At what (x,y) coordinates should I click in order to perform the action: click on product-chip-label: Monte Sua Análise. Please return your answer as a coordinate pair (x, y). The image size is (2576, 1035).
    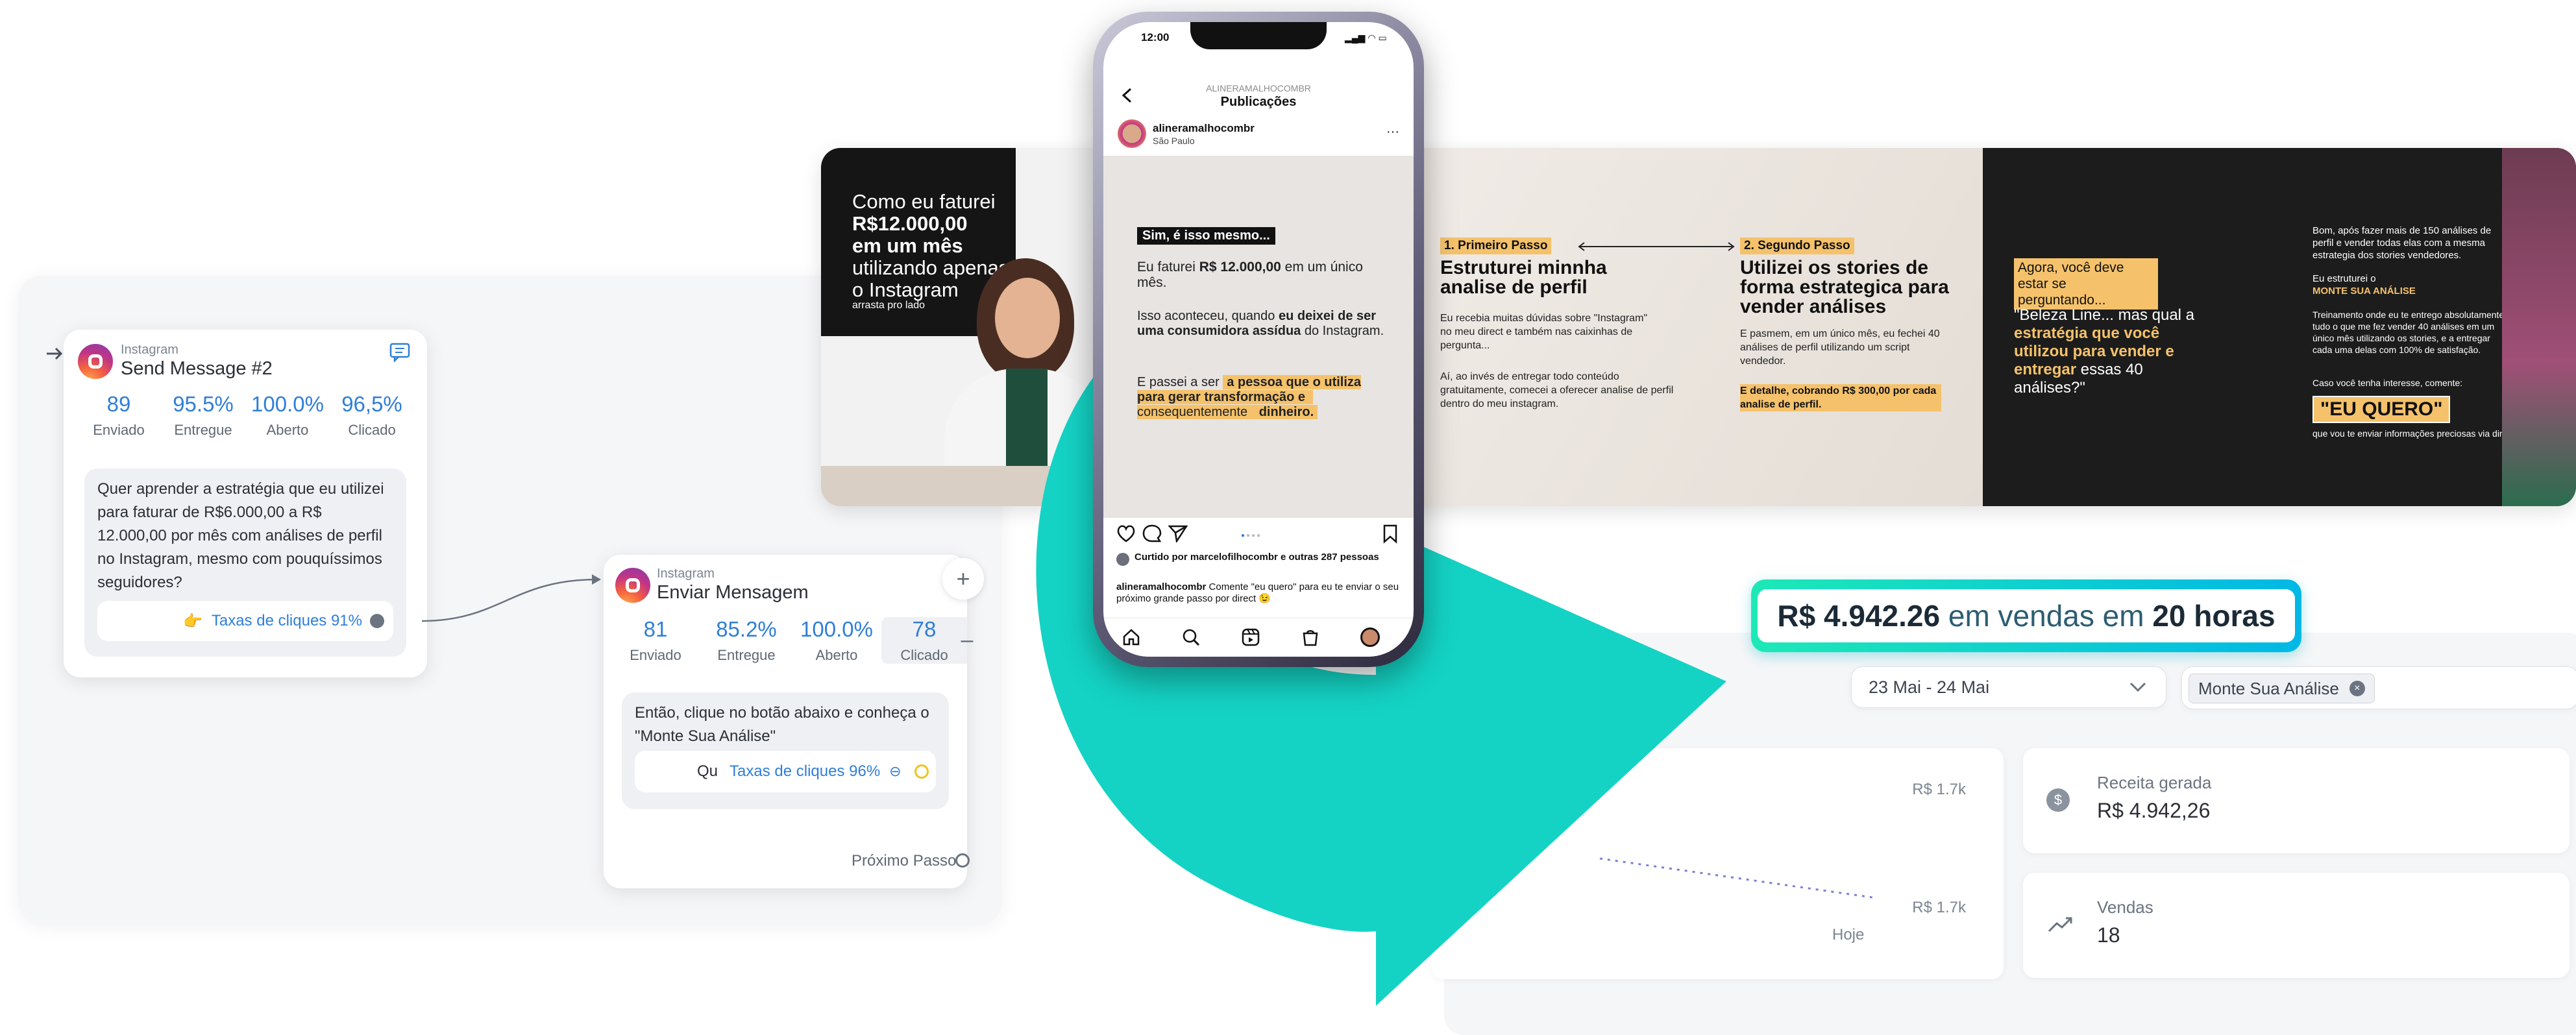
    Looking at the image, I should click on (2268, 688).